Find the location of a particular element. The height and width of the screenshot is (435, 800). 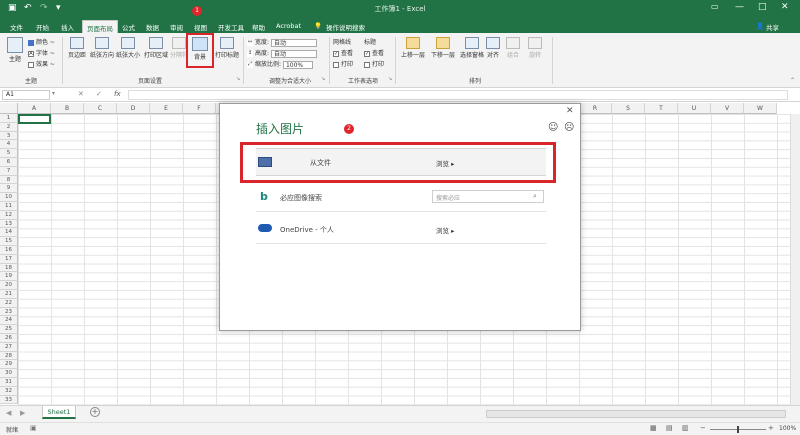

browse-onedrive-link: 浏览 ▸ is located at coordinates (445, 230).